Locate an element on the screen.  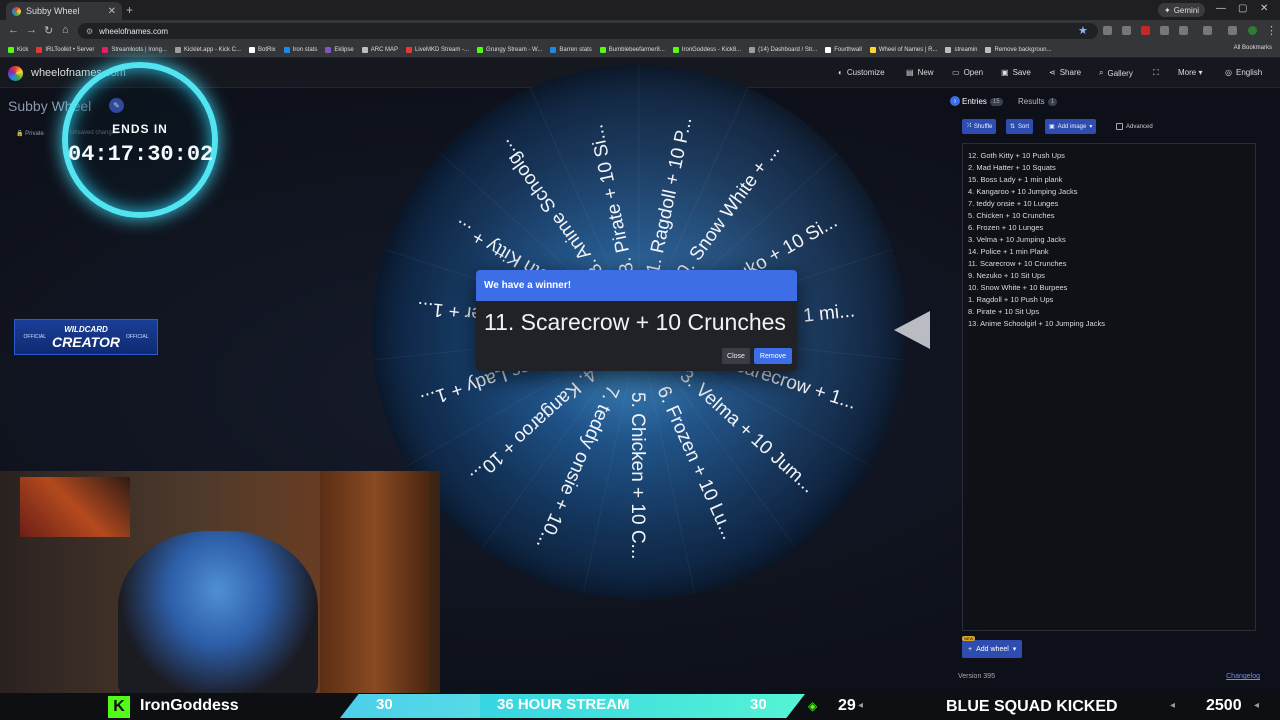
add-wheel-button: + Add wheel ▾ is located at coordinates (992, 649).